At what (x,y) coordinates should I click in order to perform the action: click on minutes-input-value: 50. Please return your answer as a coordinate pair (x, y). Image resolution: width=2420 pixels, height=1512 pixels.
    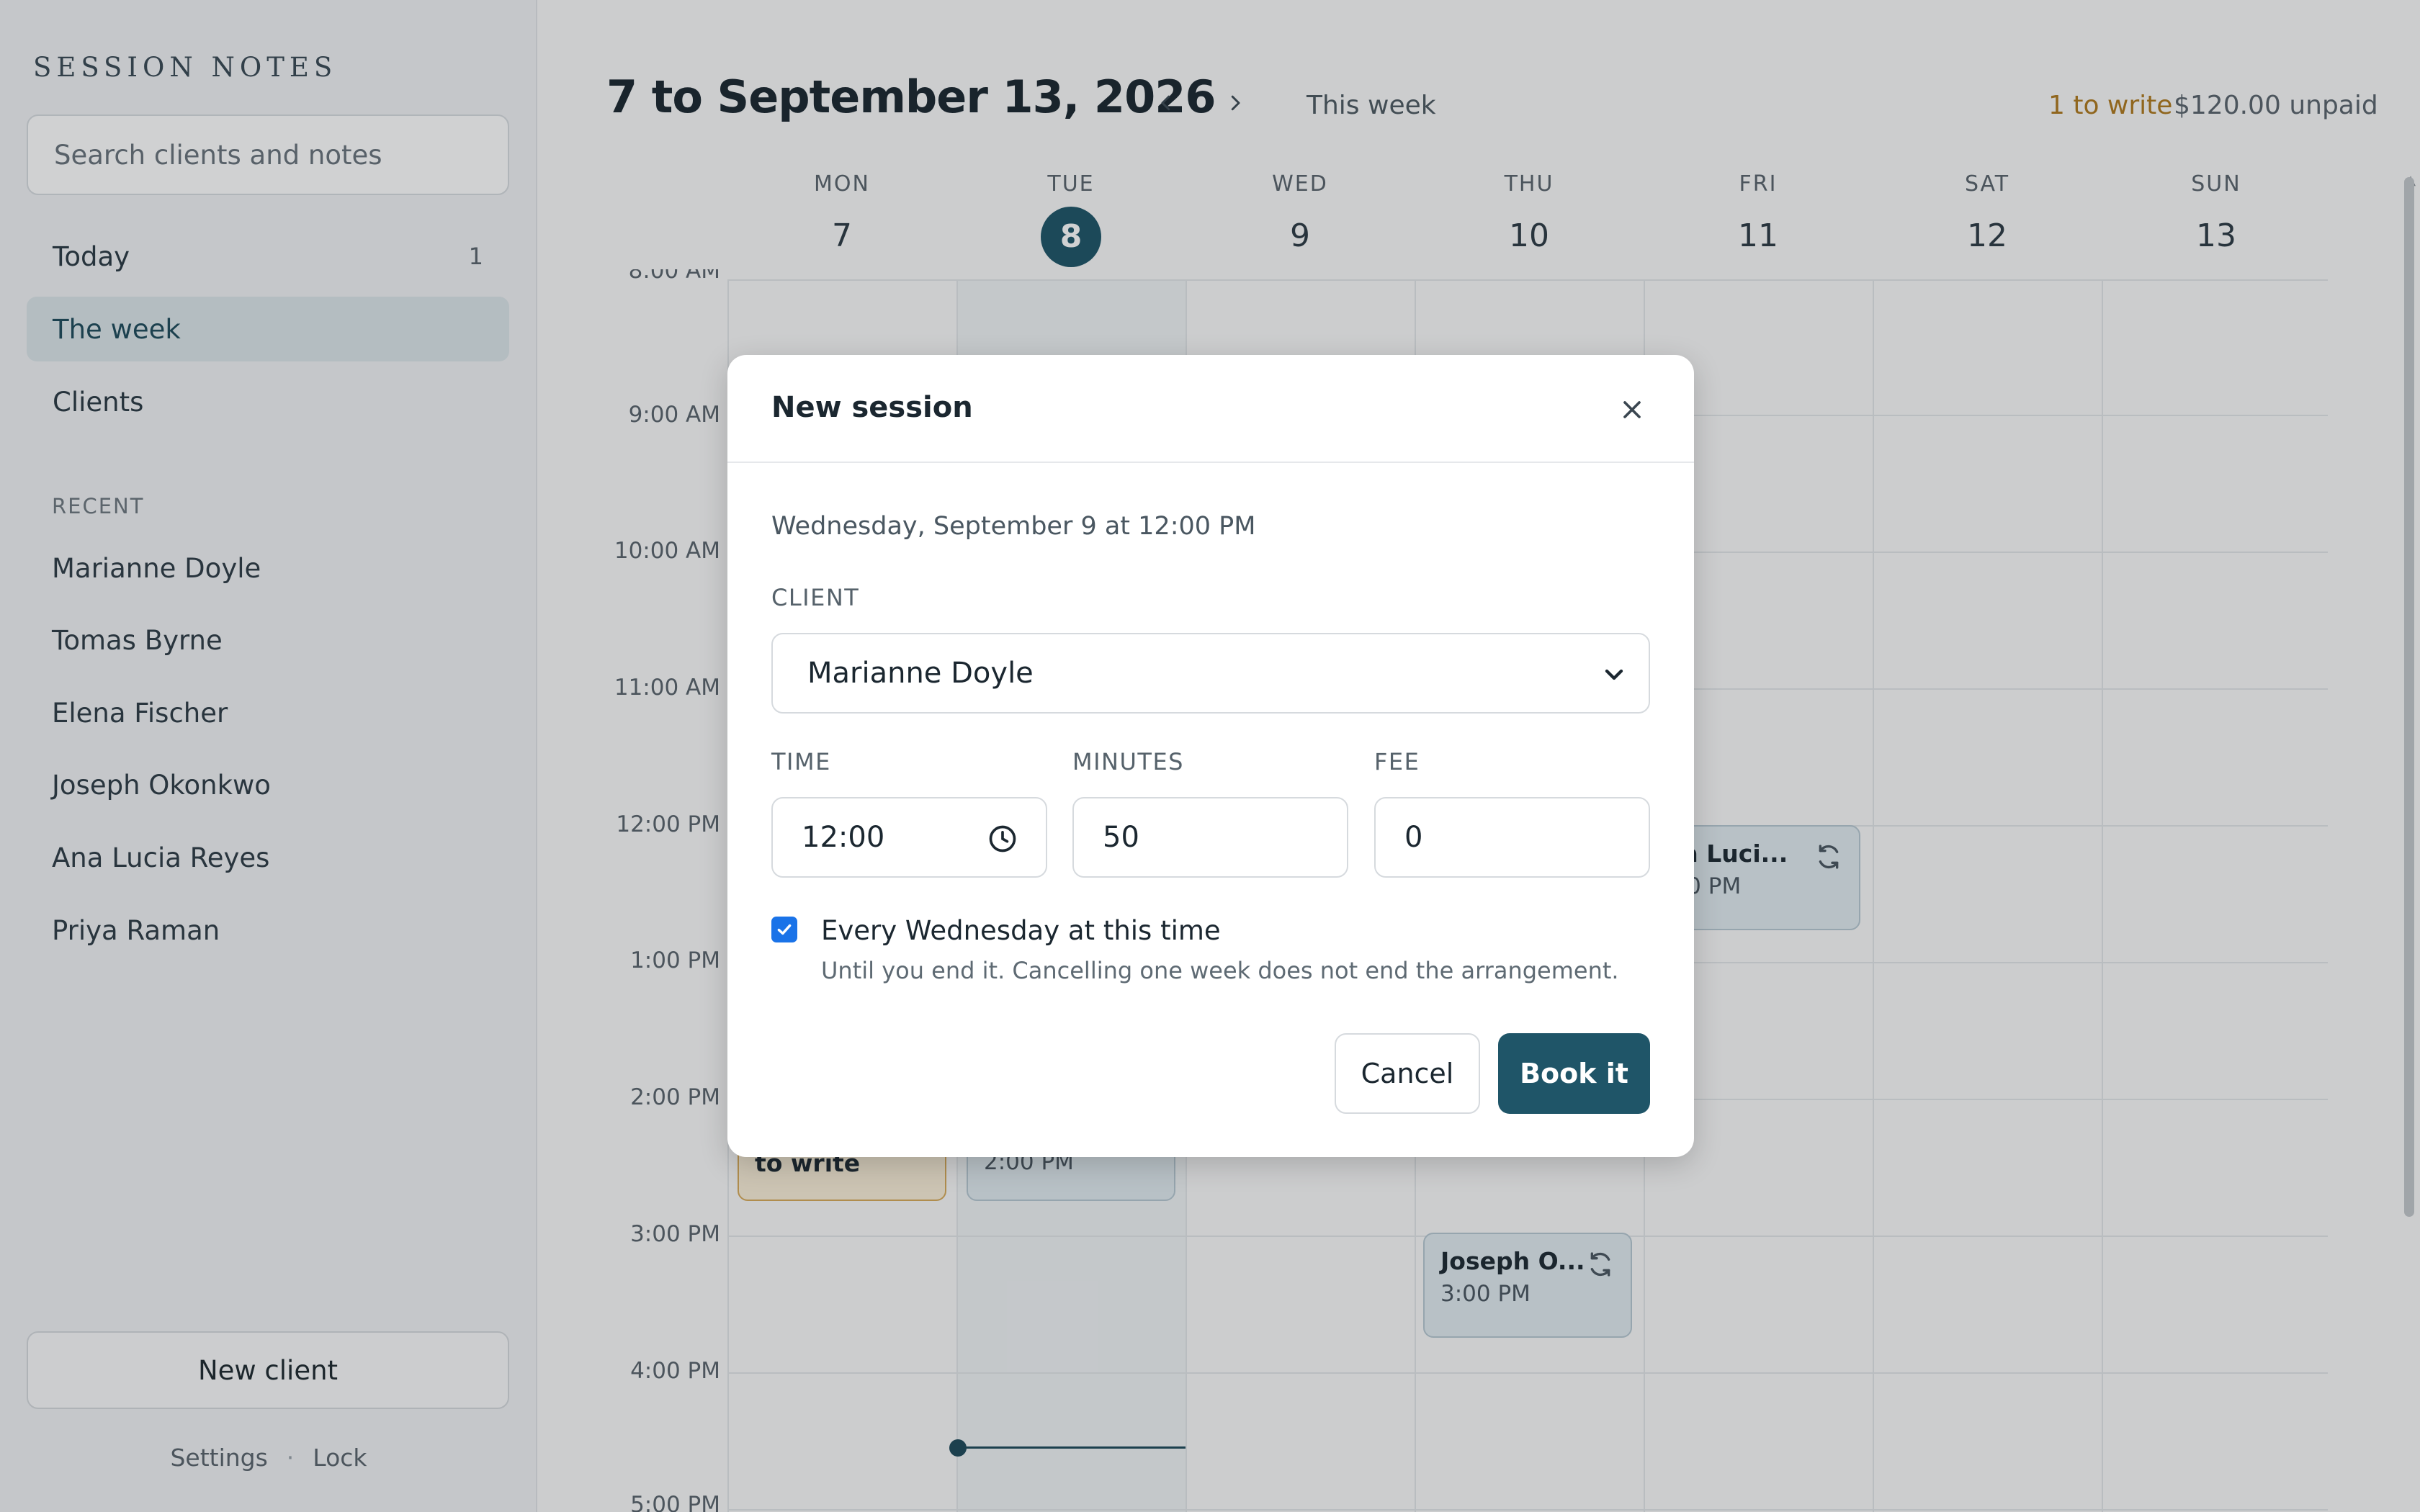
    Looking at the image, I should click on (1121, 837).